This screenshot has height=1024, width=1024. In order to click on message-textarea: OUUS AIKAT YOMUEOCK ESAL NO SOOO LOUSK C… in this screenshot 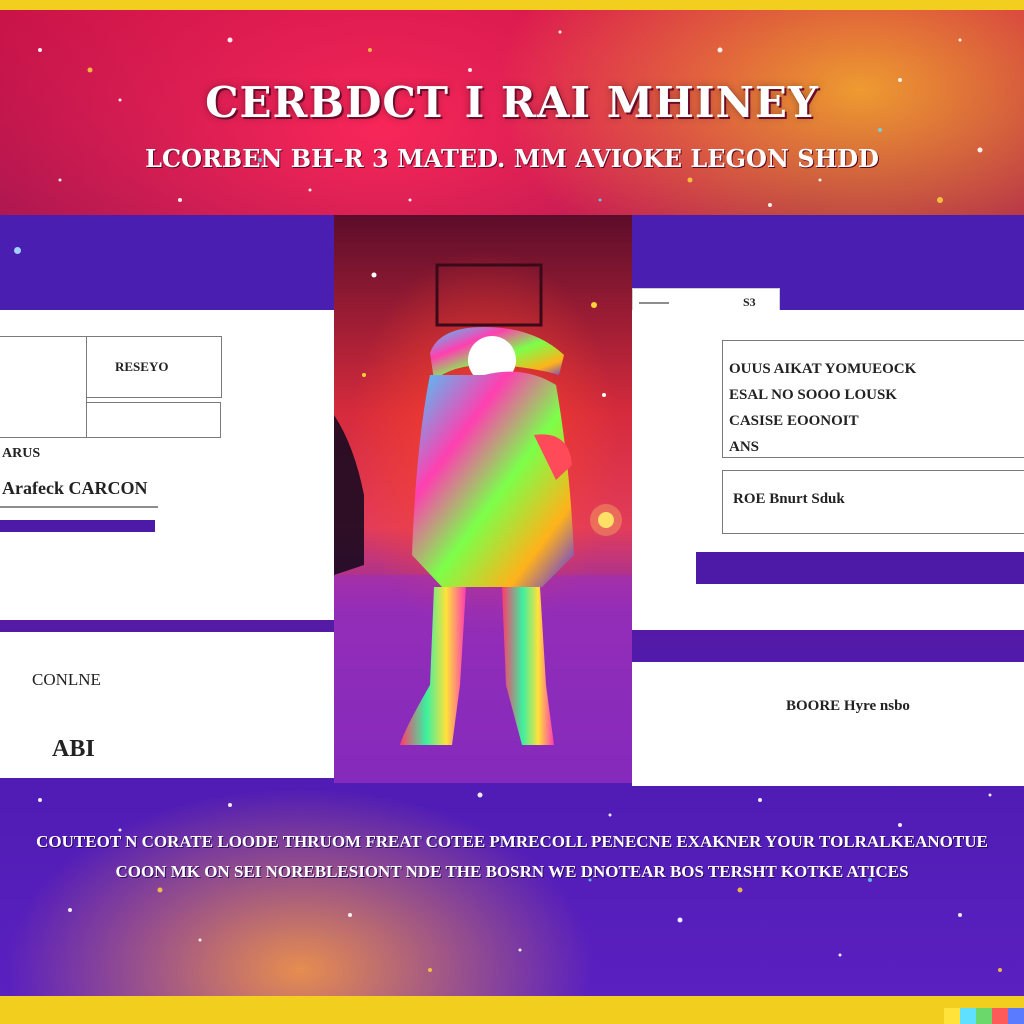, I will do `click(873, 399)`.